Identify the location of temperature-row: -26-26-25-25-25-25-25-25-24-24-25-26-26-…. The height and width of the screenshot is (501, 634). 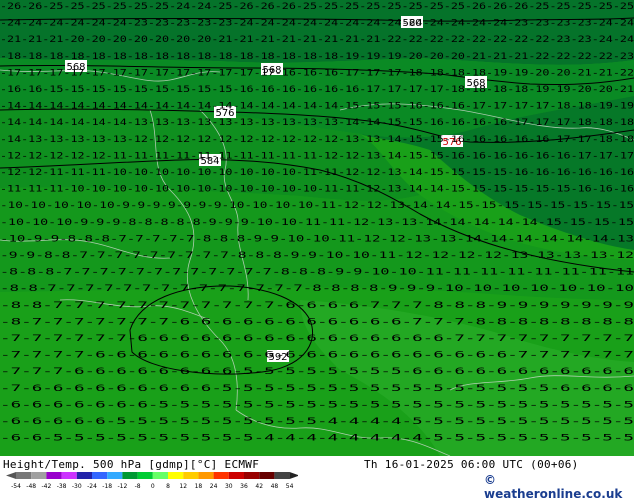
(317, 7).